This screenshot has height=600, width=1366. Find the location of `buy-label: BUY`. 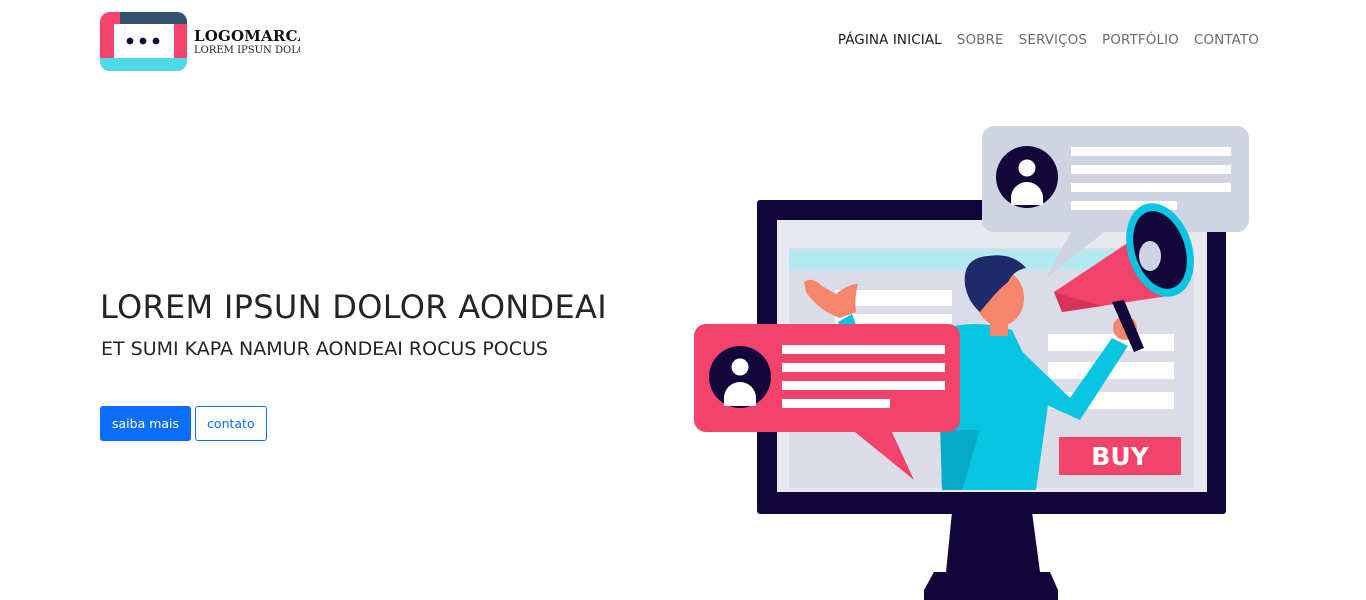

buy-label: BUY is located at coordinates (1120, 456).